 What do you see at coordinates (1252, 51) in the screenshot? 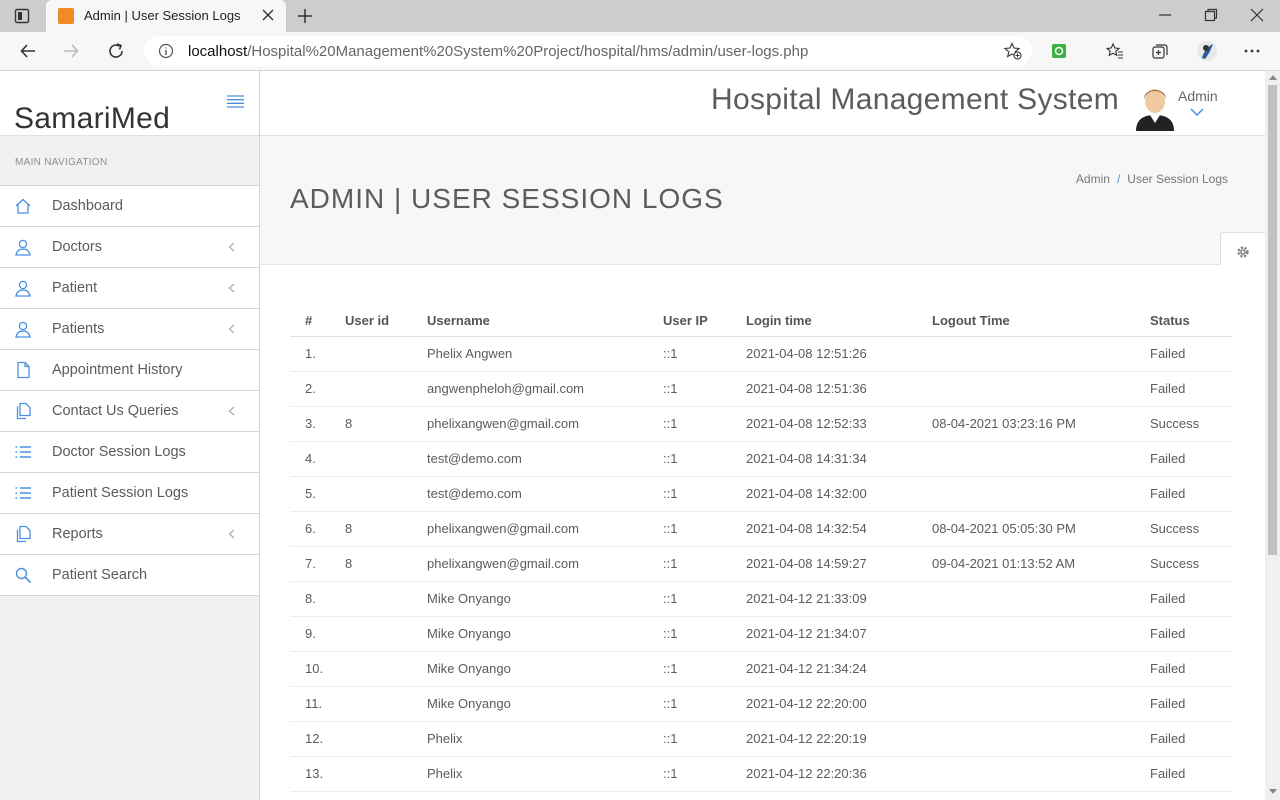
I see `more-options-icon` at bounding box center [1252, 51].